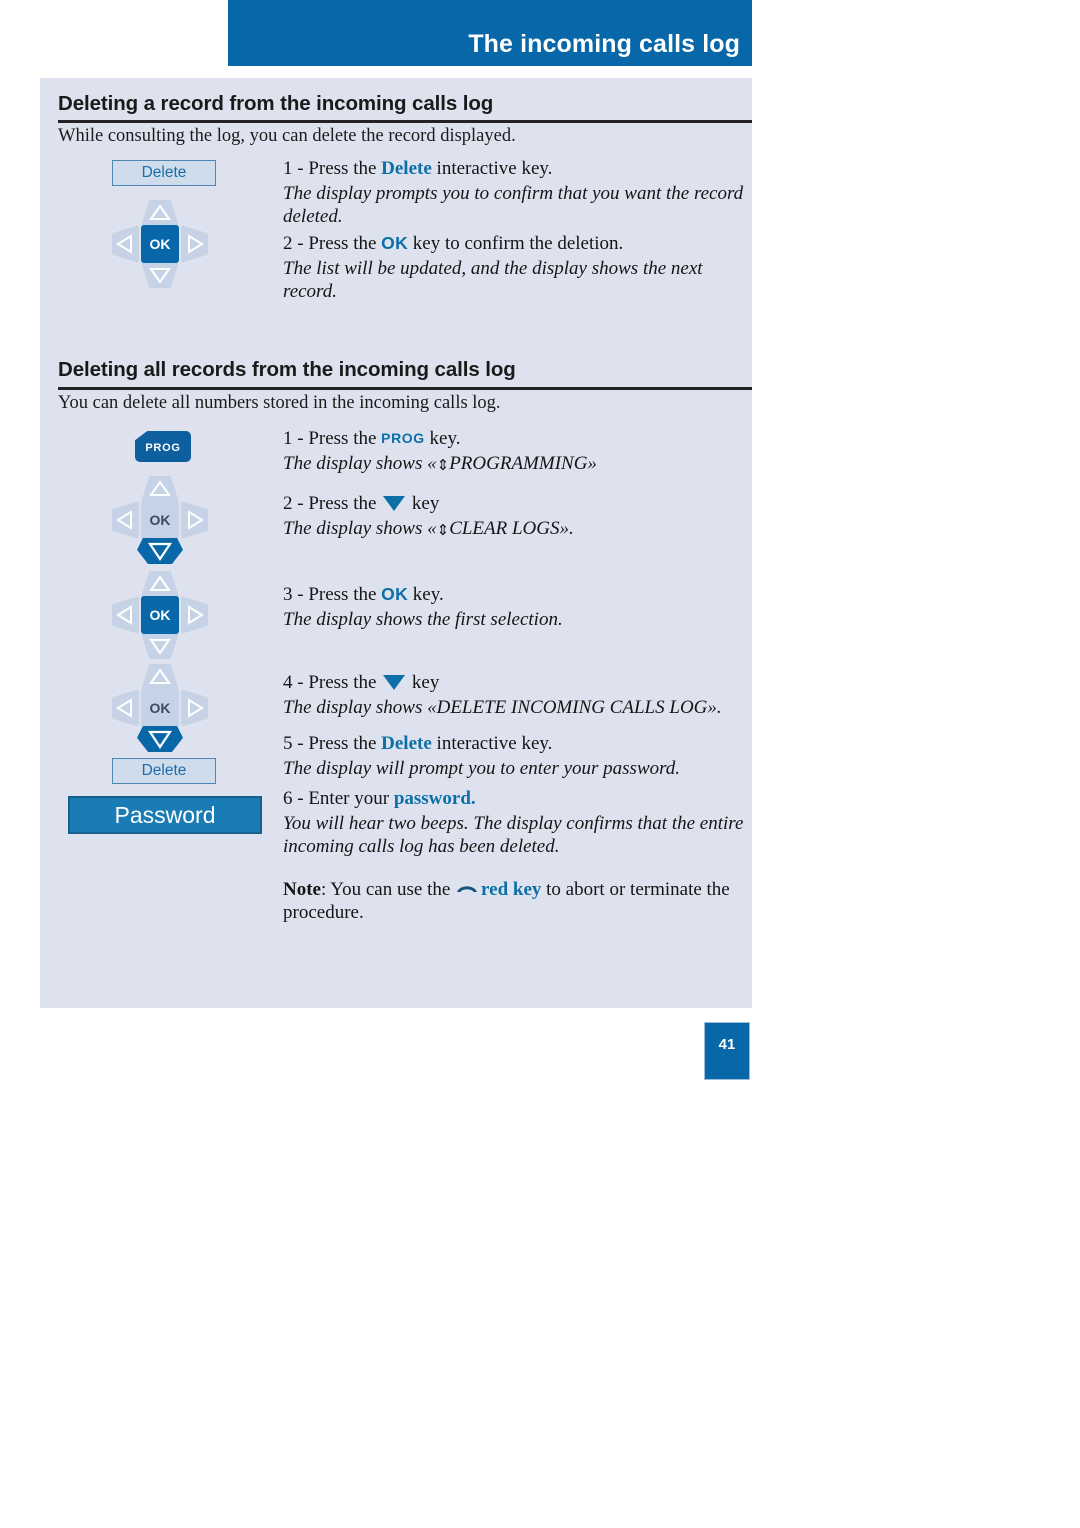 The image size is (1080, 1528). What do you see at coordinates (296, 682) in the screenshot?
I see `step-number: 4 -` at bounding box center [296, 682].